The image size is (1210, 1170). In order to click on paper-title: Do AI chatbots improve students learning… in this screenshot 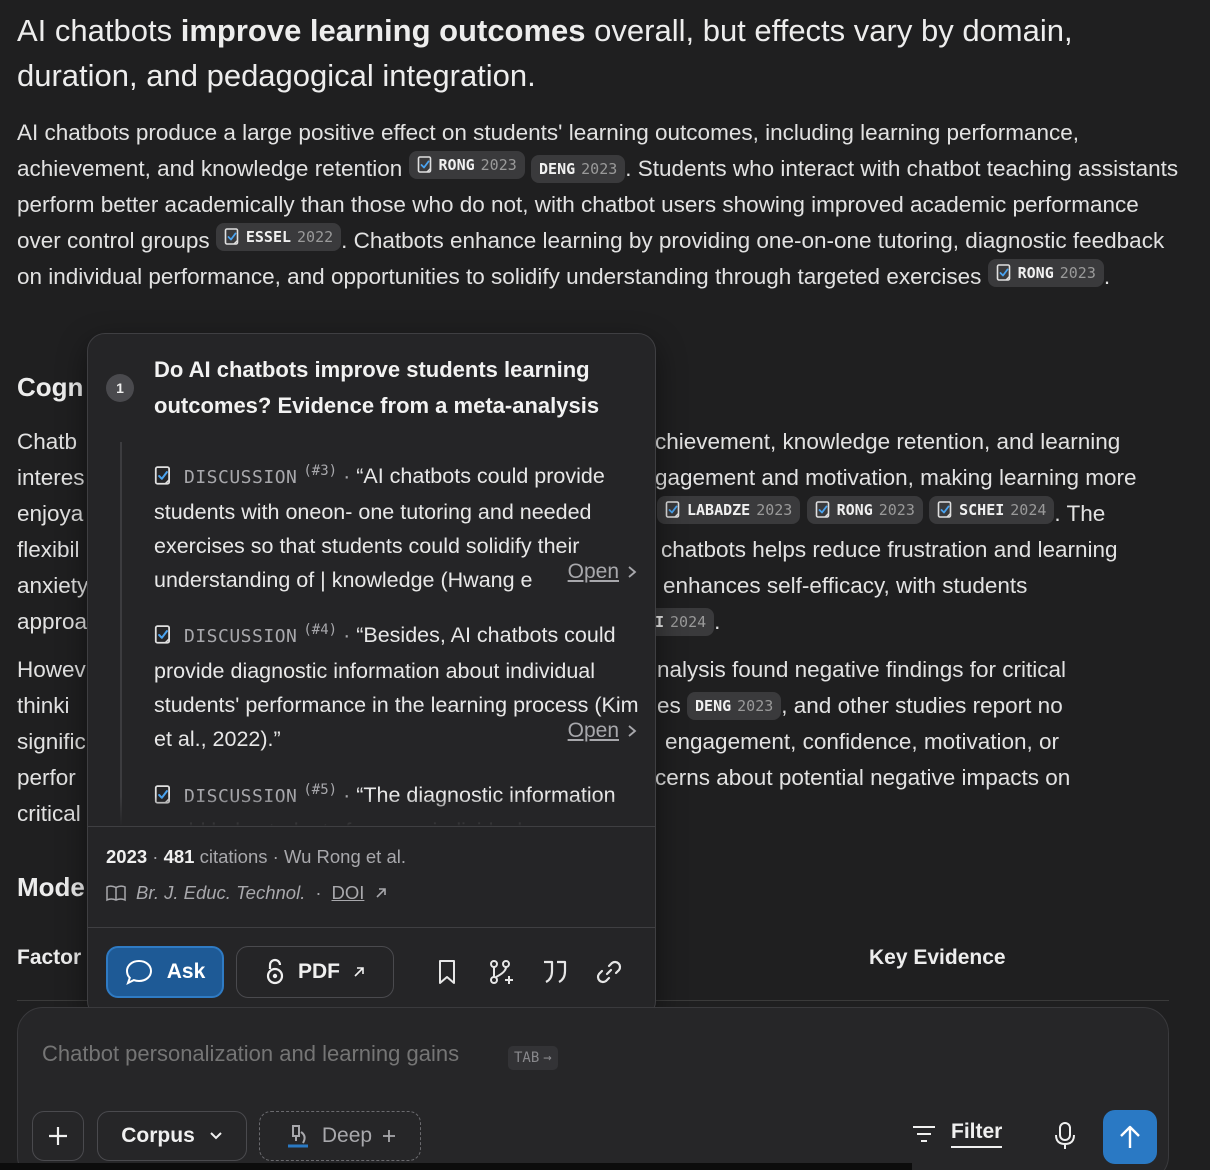, I will do `click(394, 388)`.